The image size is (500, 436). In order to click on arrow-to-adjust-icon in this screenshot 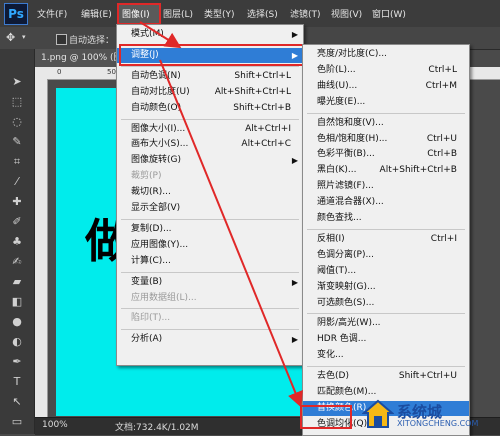, I will do `click(160, 35)`.